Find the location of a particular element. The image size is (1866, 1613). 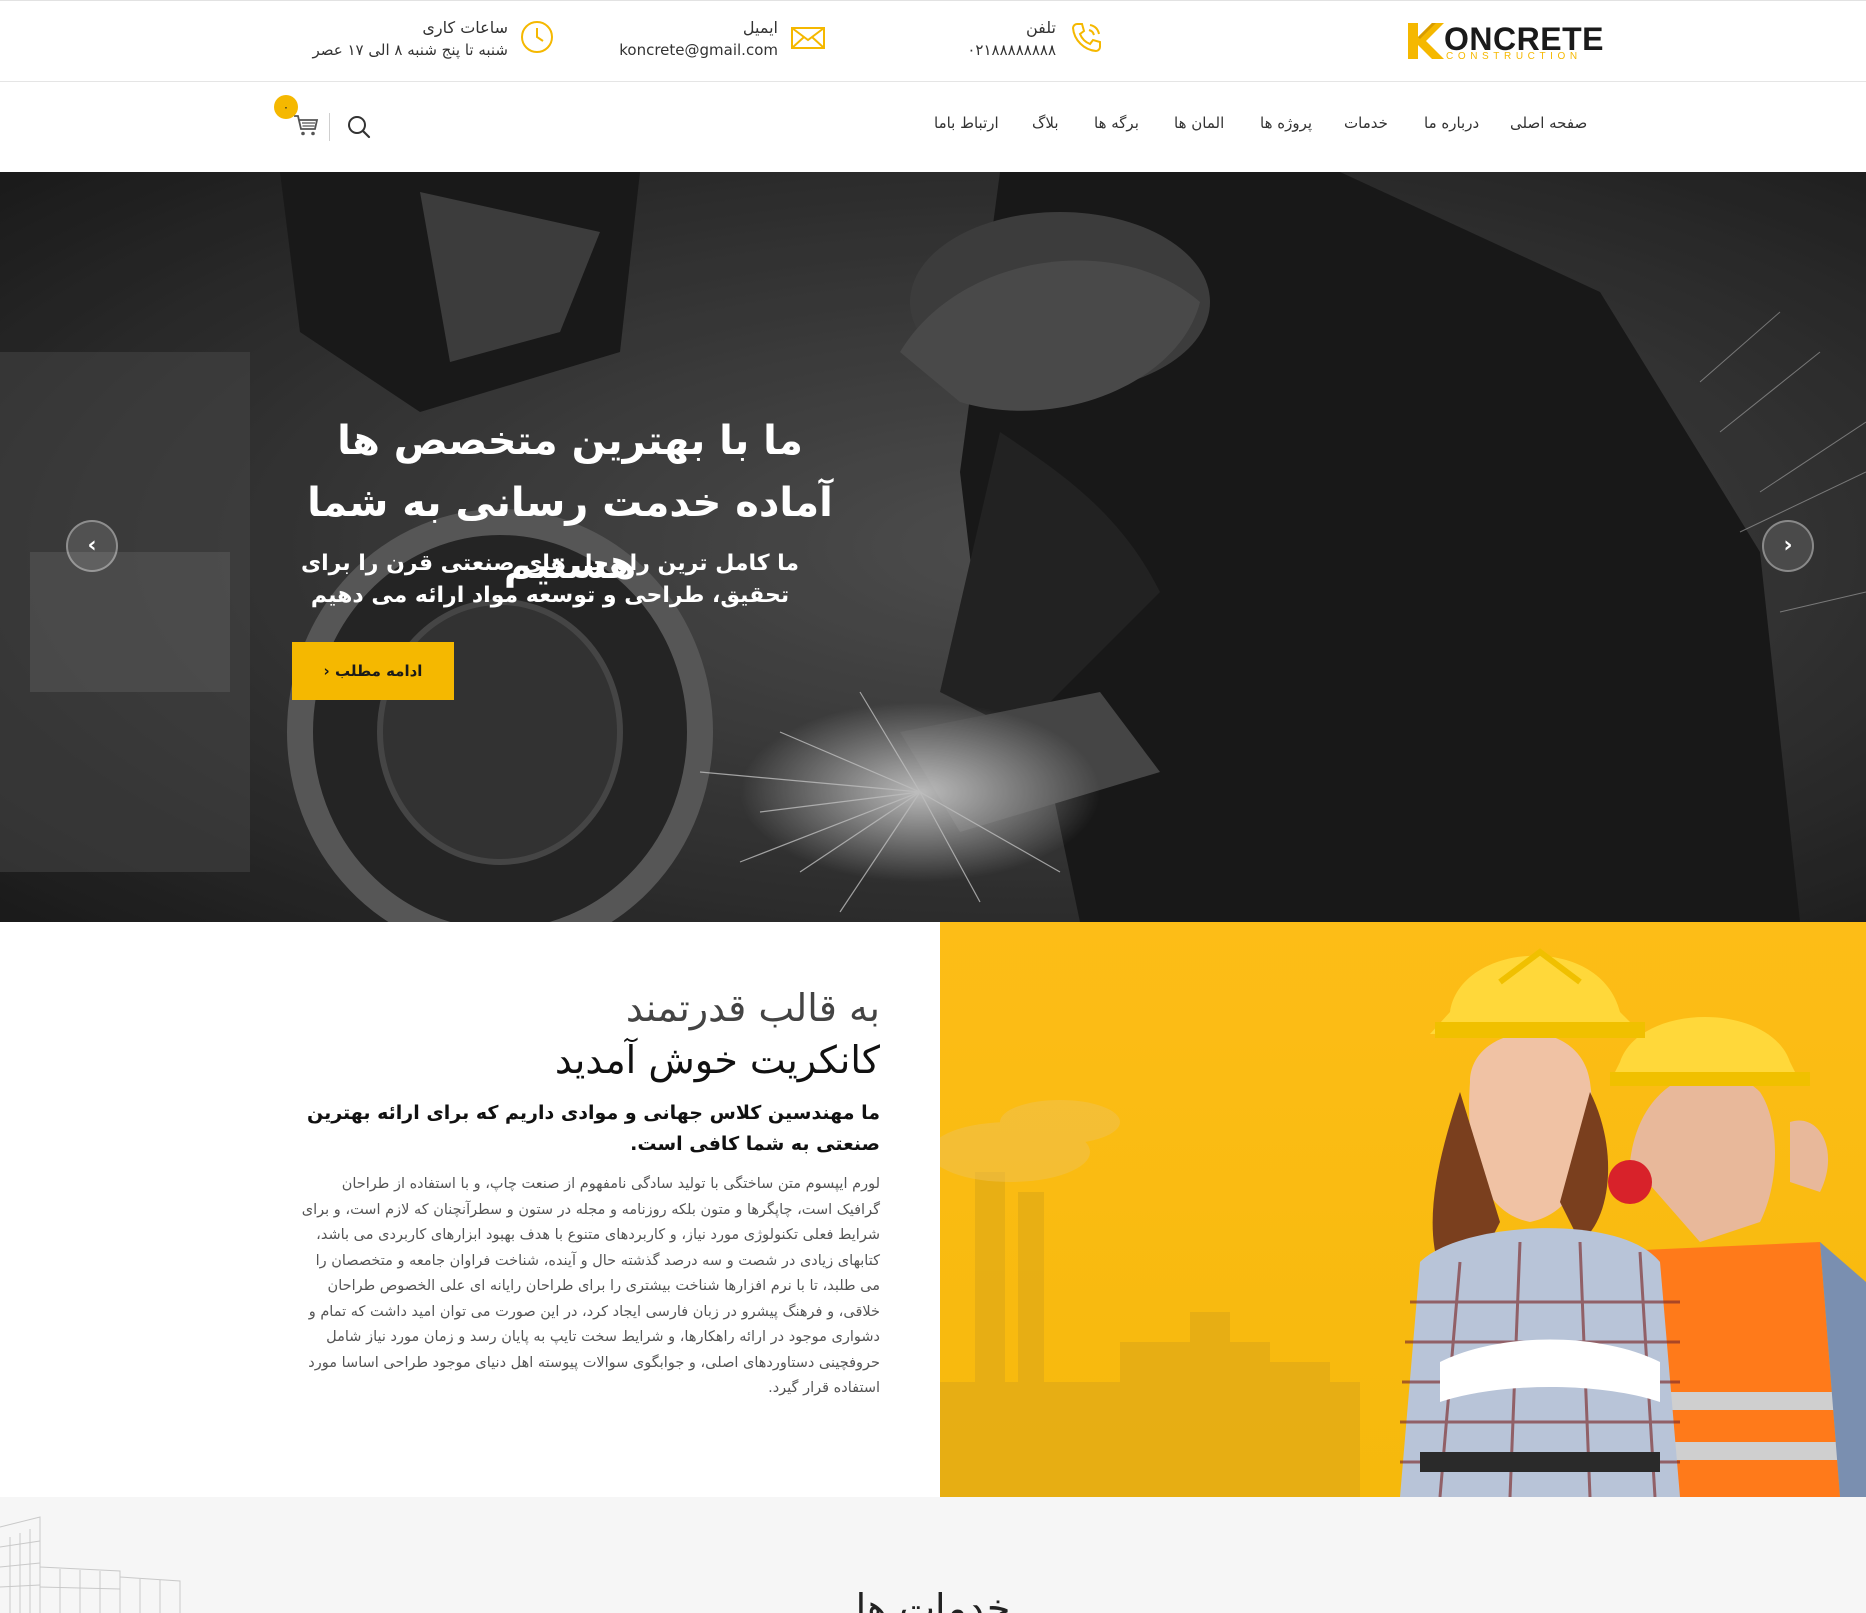

nav-item-services: خدمات is located at coordinates (1366, 123).